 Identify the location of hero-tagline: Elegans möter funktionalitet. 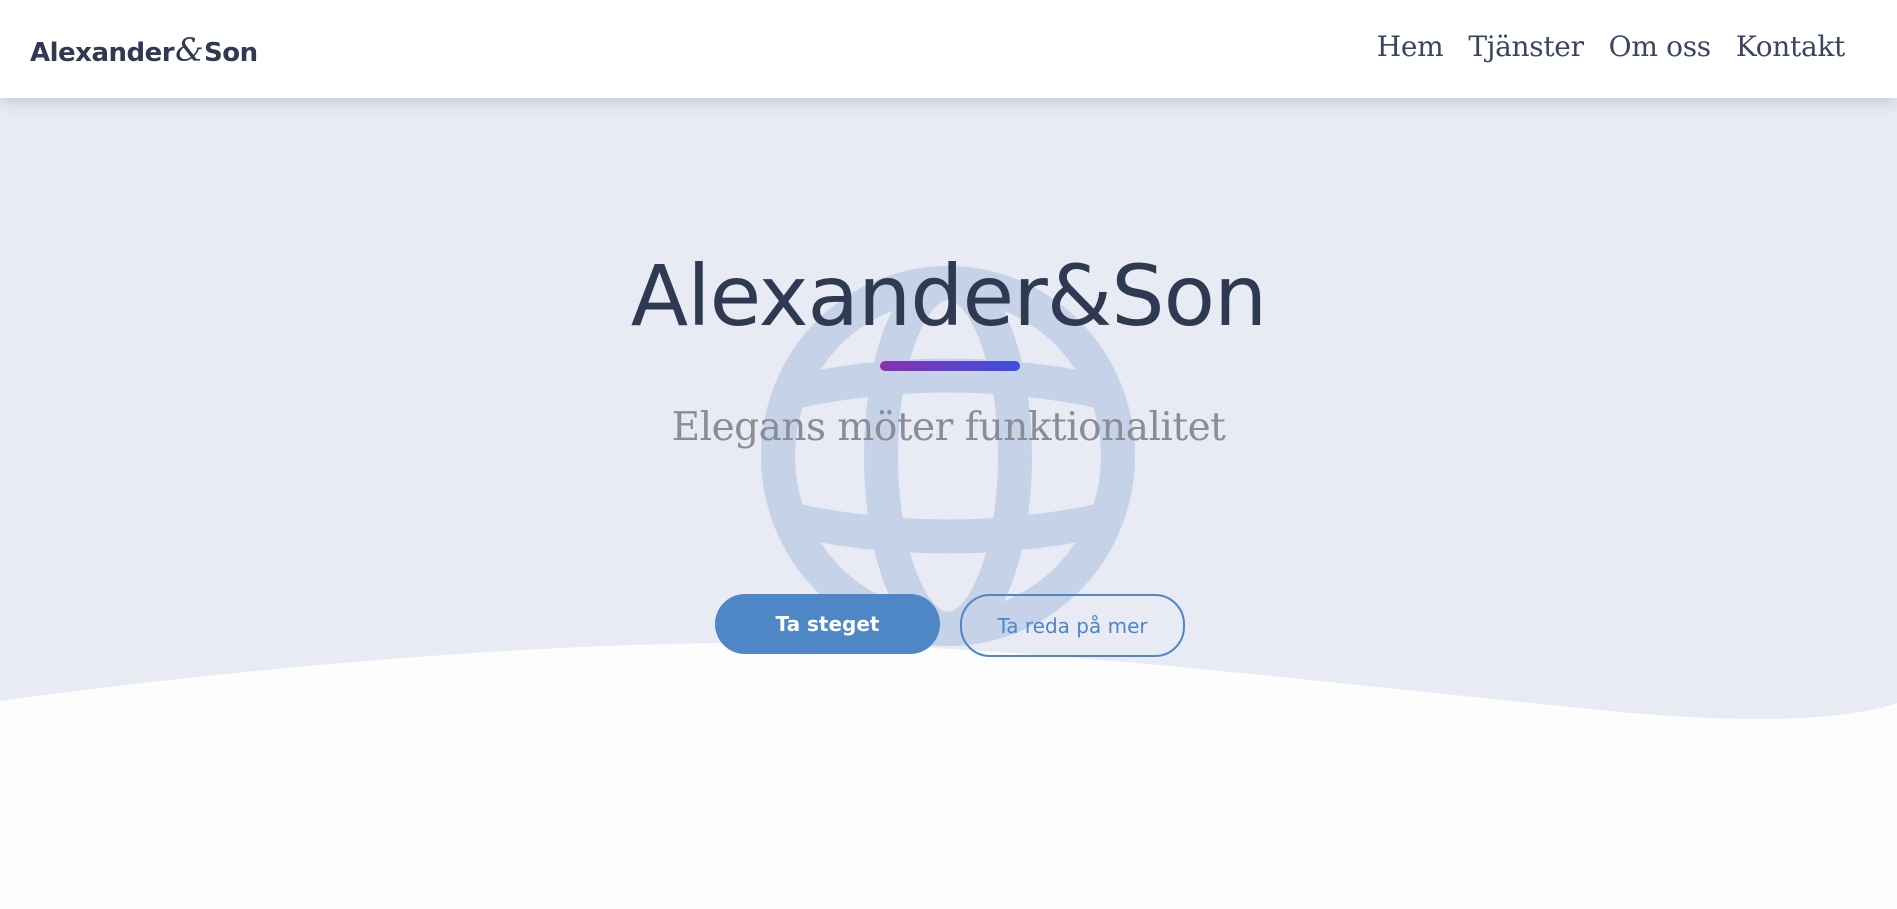
(948, 427).